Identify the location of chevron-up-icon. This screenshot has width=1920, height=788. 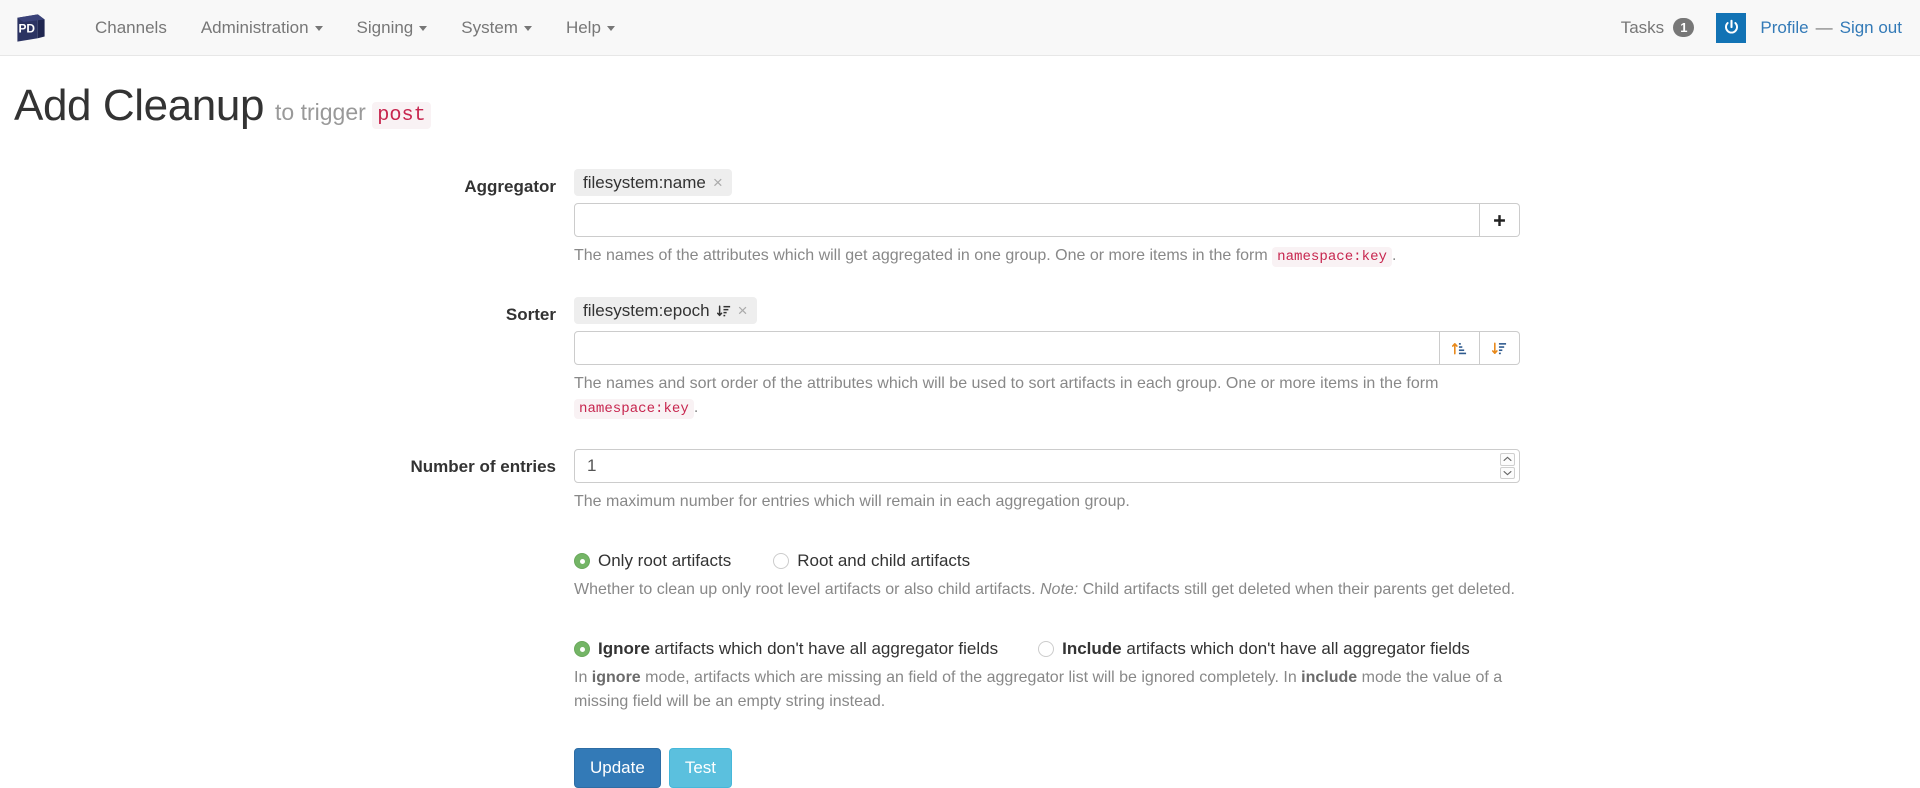
(1507, 459).